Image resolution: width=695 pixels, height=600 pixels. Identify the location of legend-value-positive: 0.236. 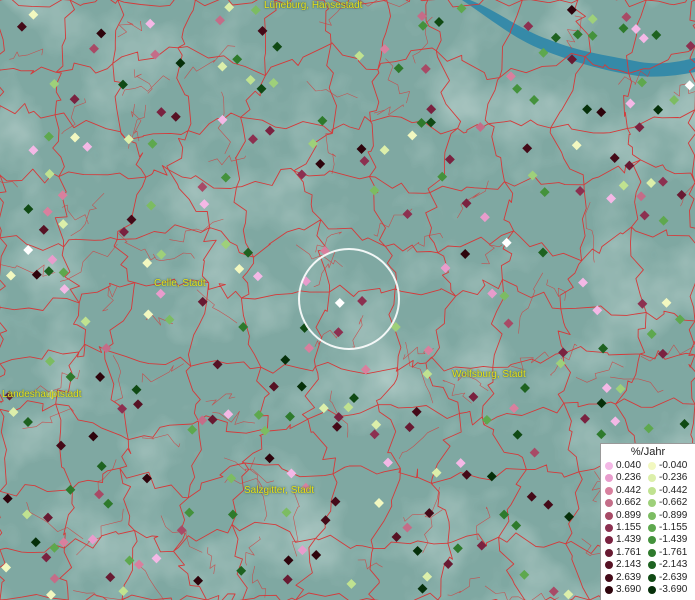
(629, 478).